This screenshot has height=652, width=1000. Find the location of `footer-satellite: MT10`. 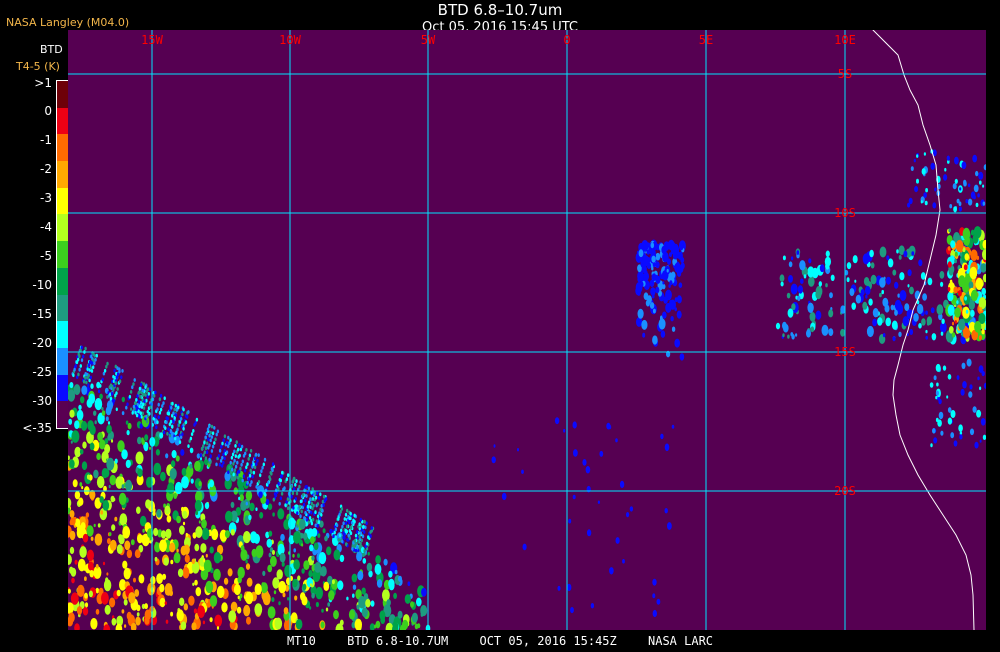

footer-satellite: MT10 is located at coordinates (301, 641).